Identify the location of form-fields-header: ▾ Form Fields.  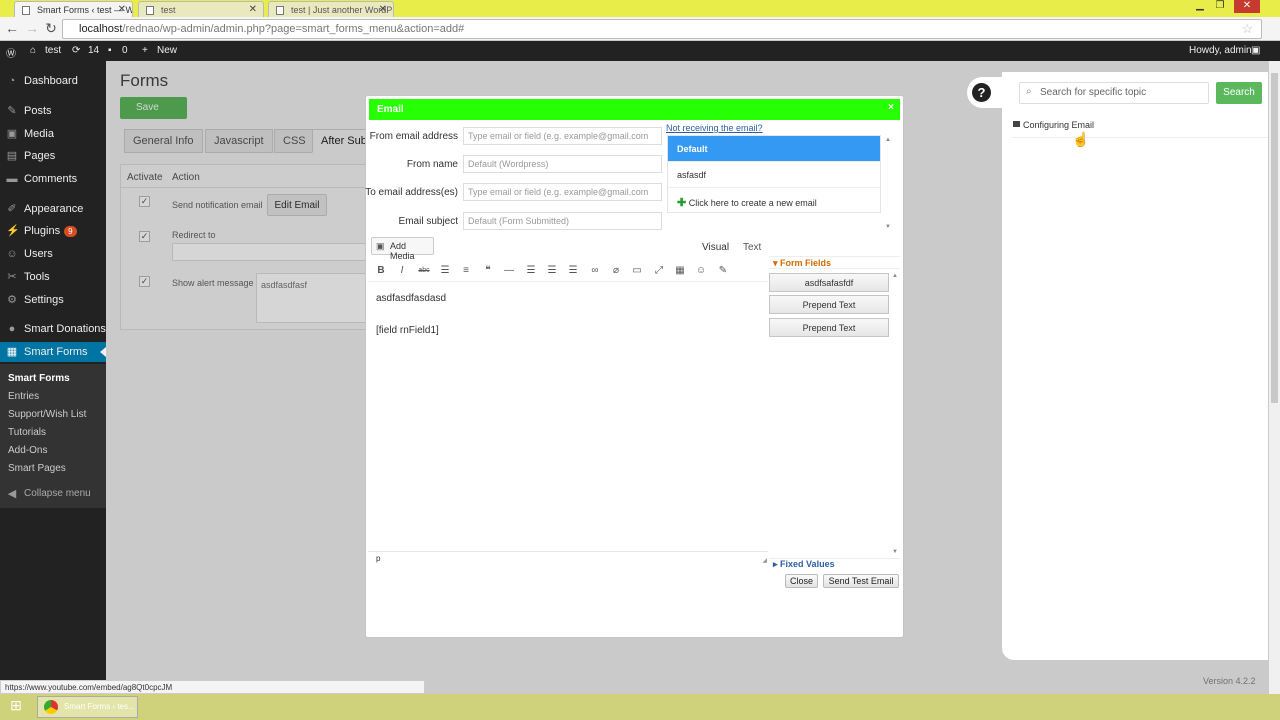
(834, 262).